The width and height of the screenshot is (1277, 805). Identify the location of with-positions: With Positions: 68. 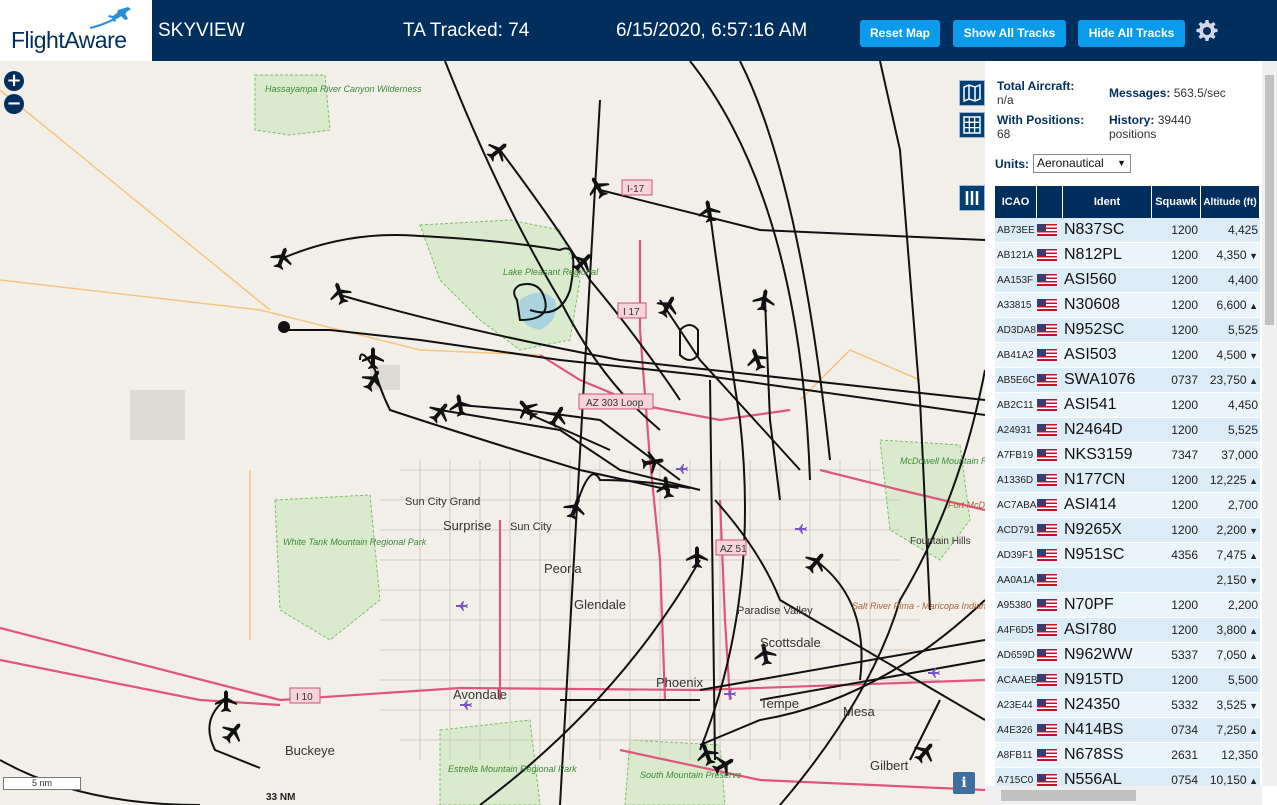
(1040, 127).